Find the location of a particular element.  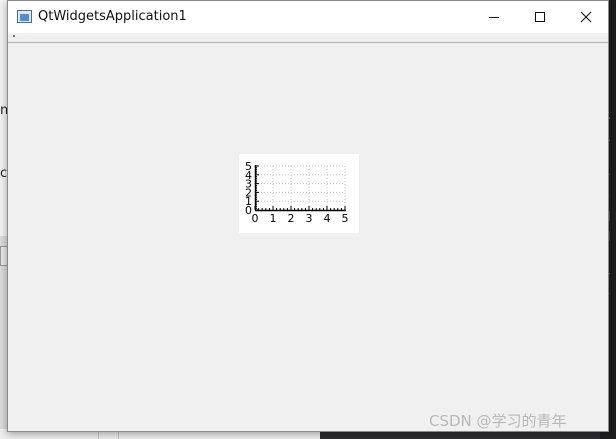

x-tick-label: 0 is located at coordinates (255, 218).